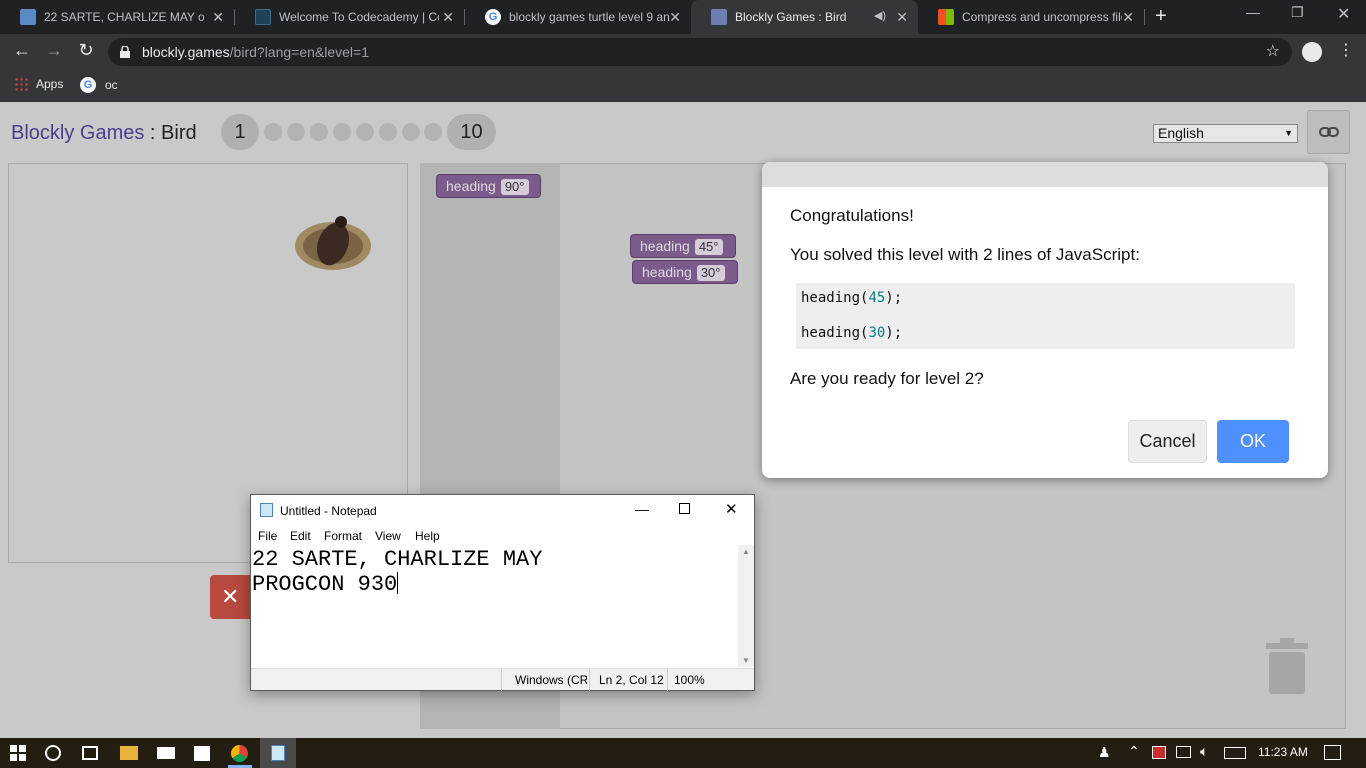 The width and height of the screenshot is (1366, 768). I want to click on file-explorer-icon, so click(129, 753).